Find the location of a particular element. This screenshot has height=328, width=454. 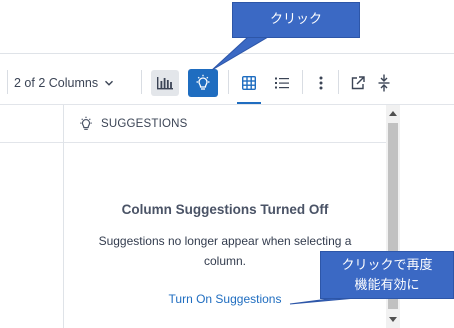

external-link-icon is located at coordinates (358, 83).